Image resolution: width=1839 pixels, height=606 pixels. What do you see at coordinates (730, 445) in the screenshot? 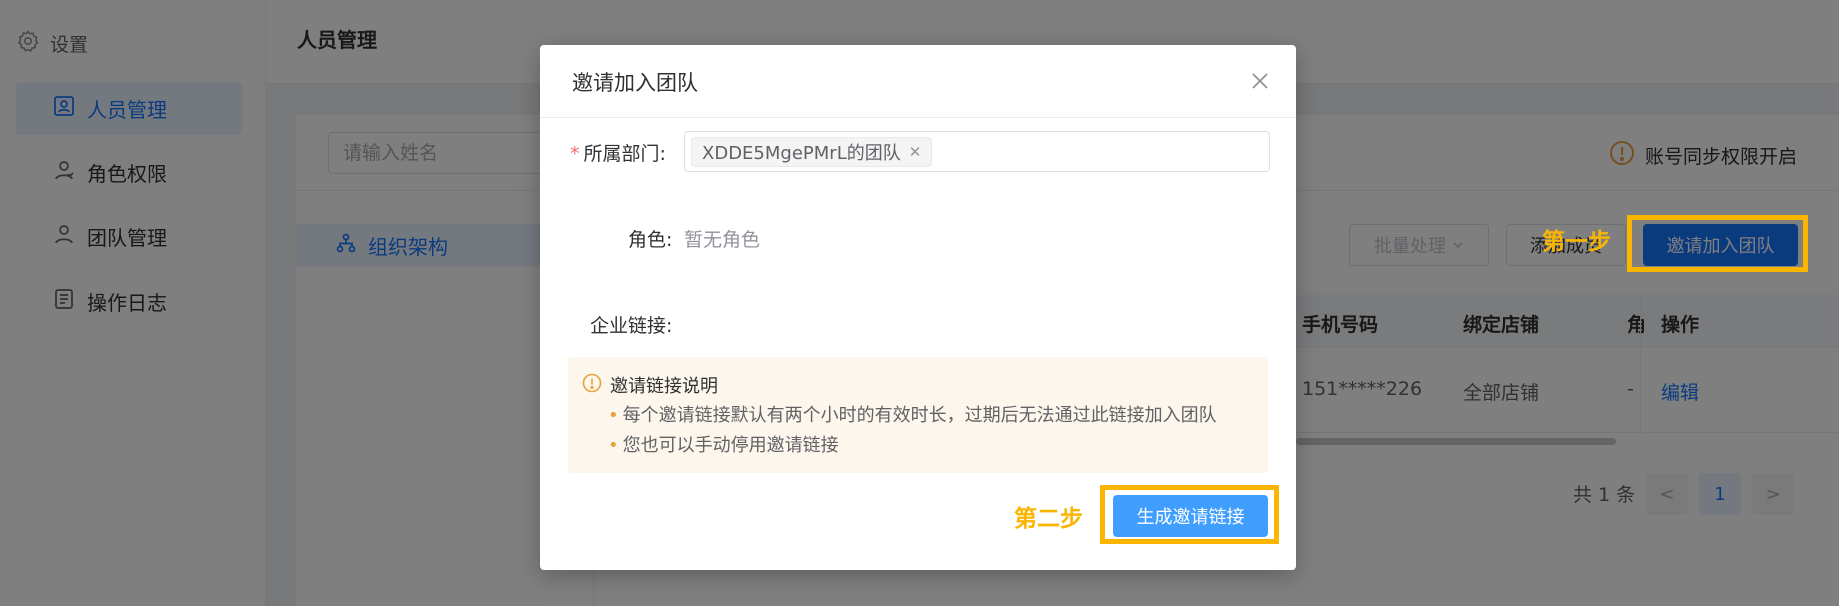
I see `notice-item-text: 您也可以手动停用邀请链接` at bounding box center [730, 445].